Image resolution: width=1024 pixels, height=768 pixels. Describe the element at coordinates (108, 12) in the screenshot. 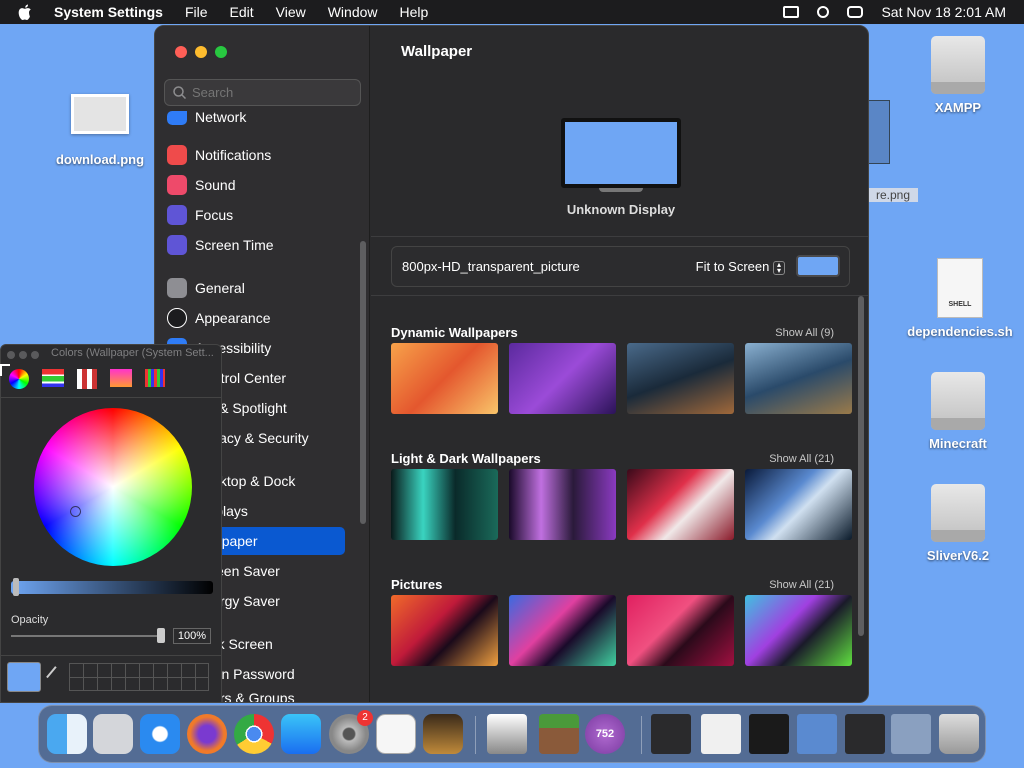

I see `app-menu: System Settings` at that location.